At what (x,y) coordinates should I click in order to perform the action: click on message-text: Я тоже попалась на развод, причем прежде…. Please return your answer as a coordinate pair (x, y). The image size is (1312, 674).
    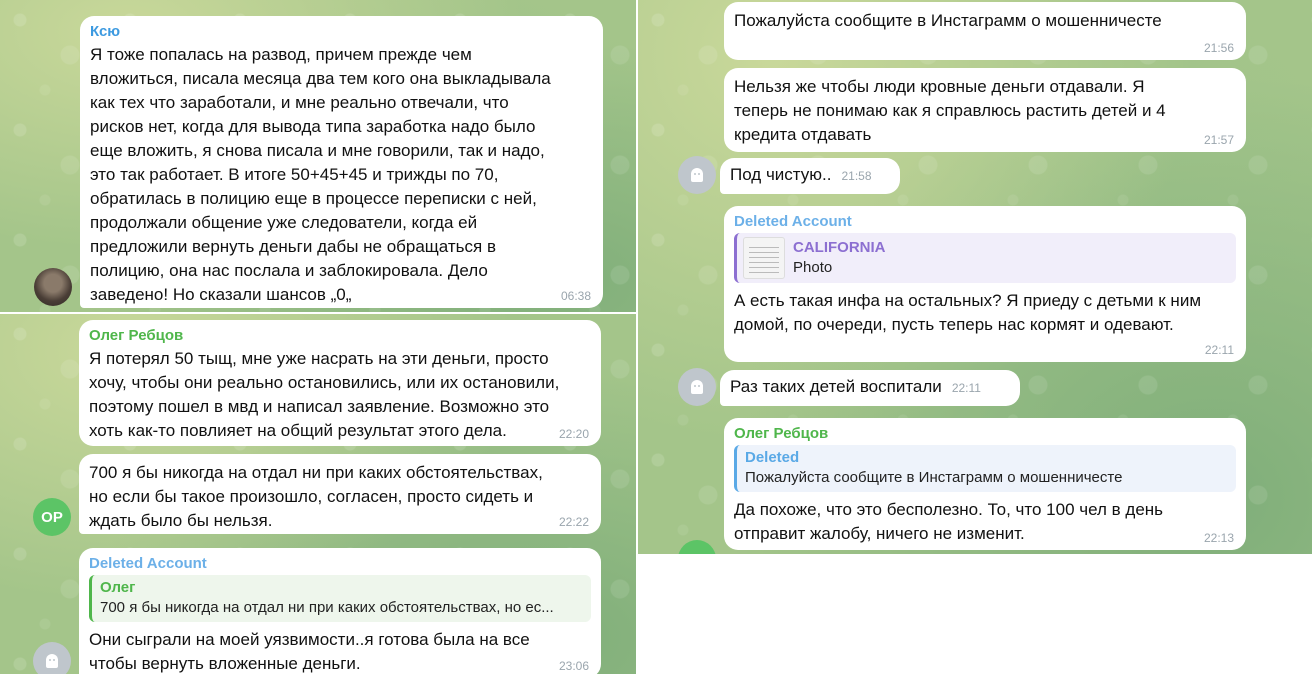
    Looking at the image, I should click on (320, 174).